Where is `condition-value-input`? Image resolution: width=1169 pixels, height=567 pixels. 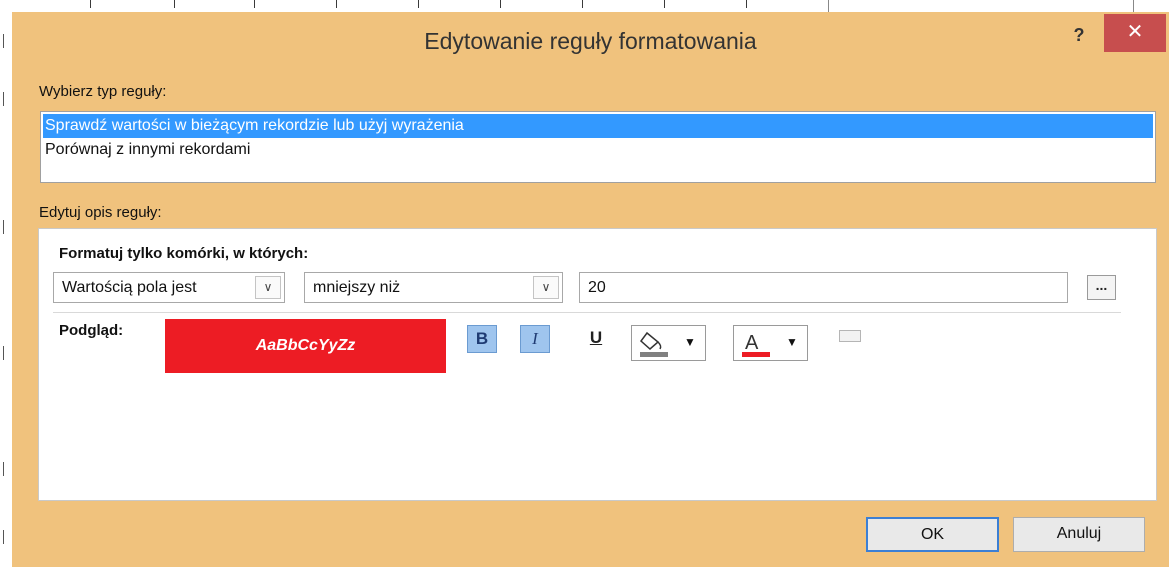 condition-value-input is located at coordinates (823, 287).